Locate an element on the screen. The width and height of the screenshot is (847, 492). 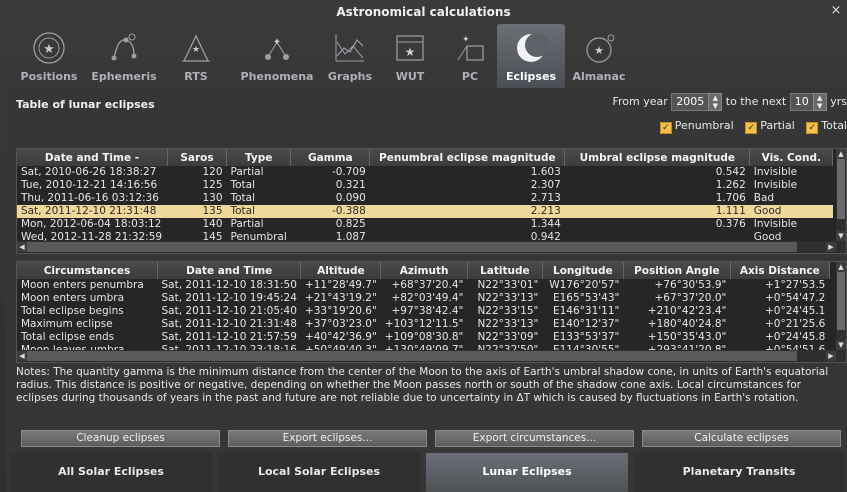
years-count-stepper: ▲ ▼ is located at coordinates (819, 102).